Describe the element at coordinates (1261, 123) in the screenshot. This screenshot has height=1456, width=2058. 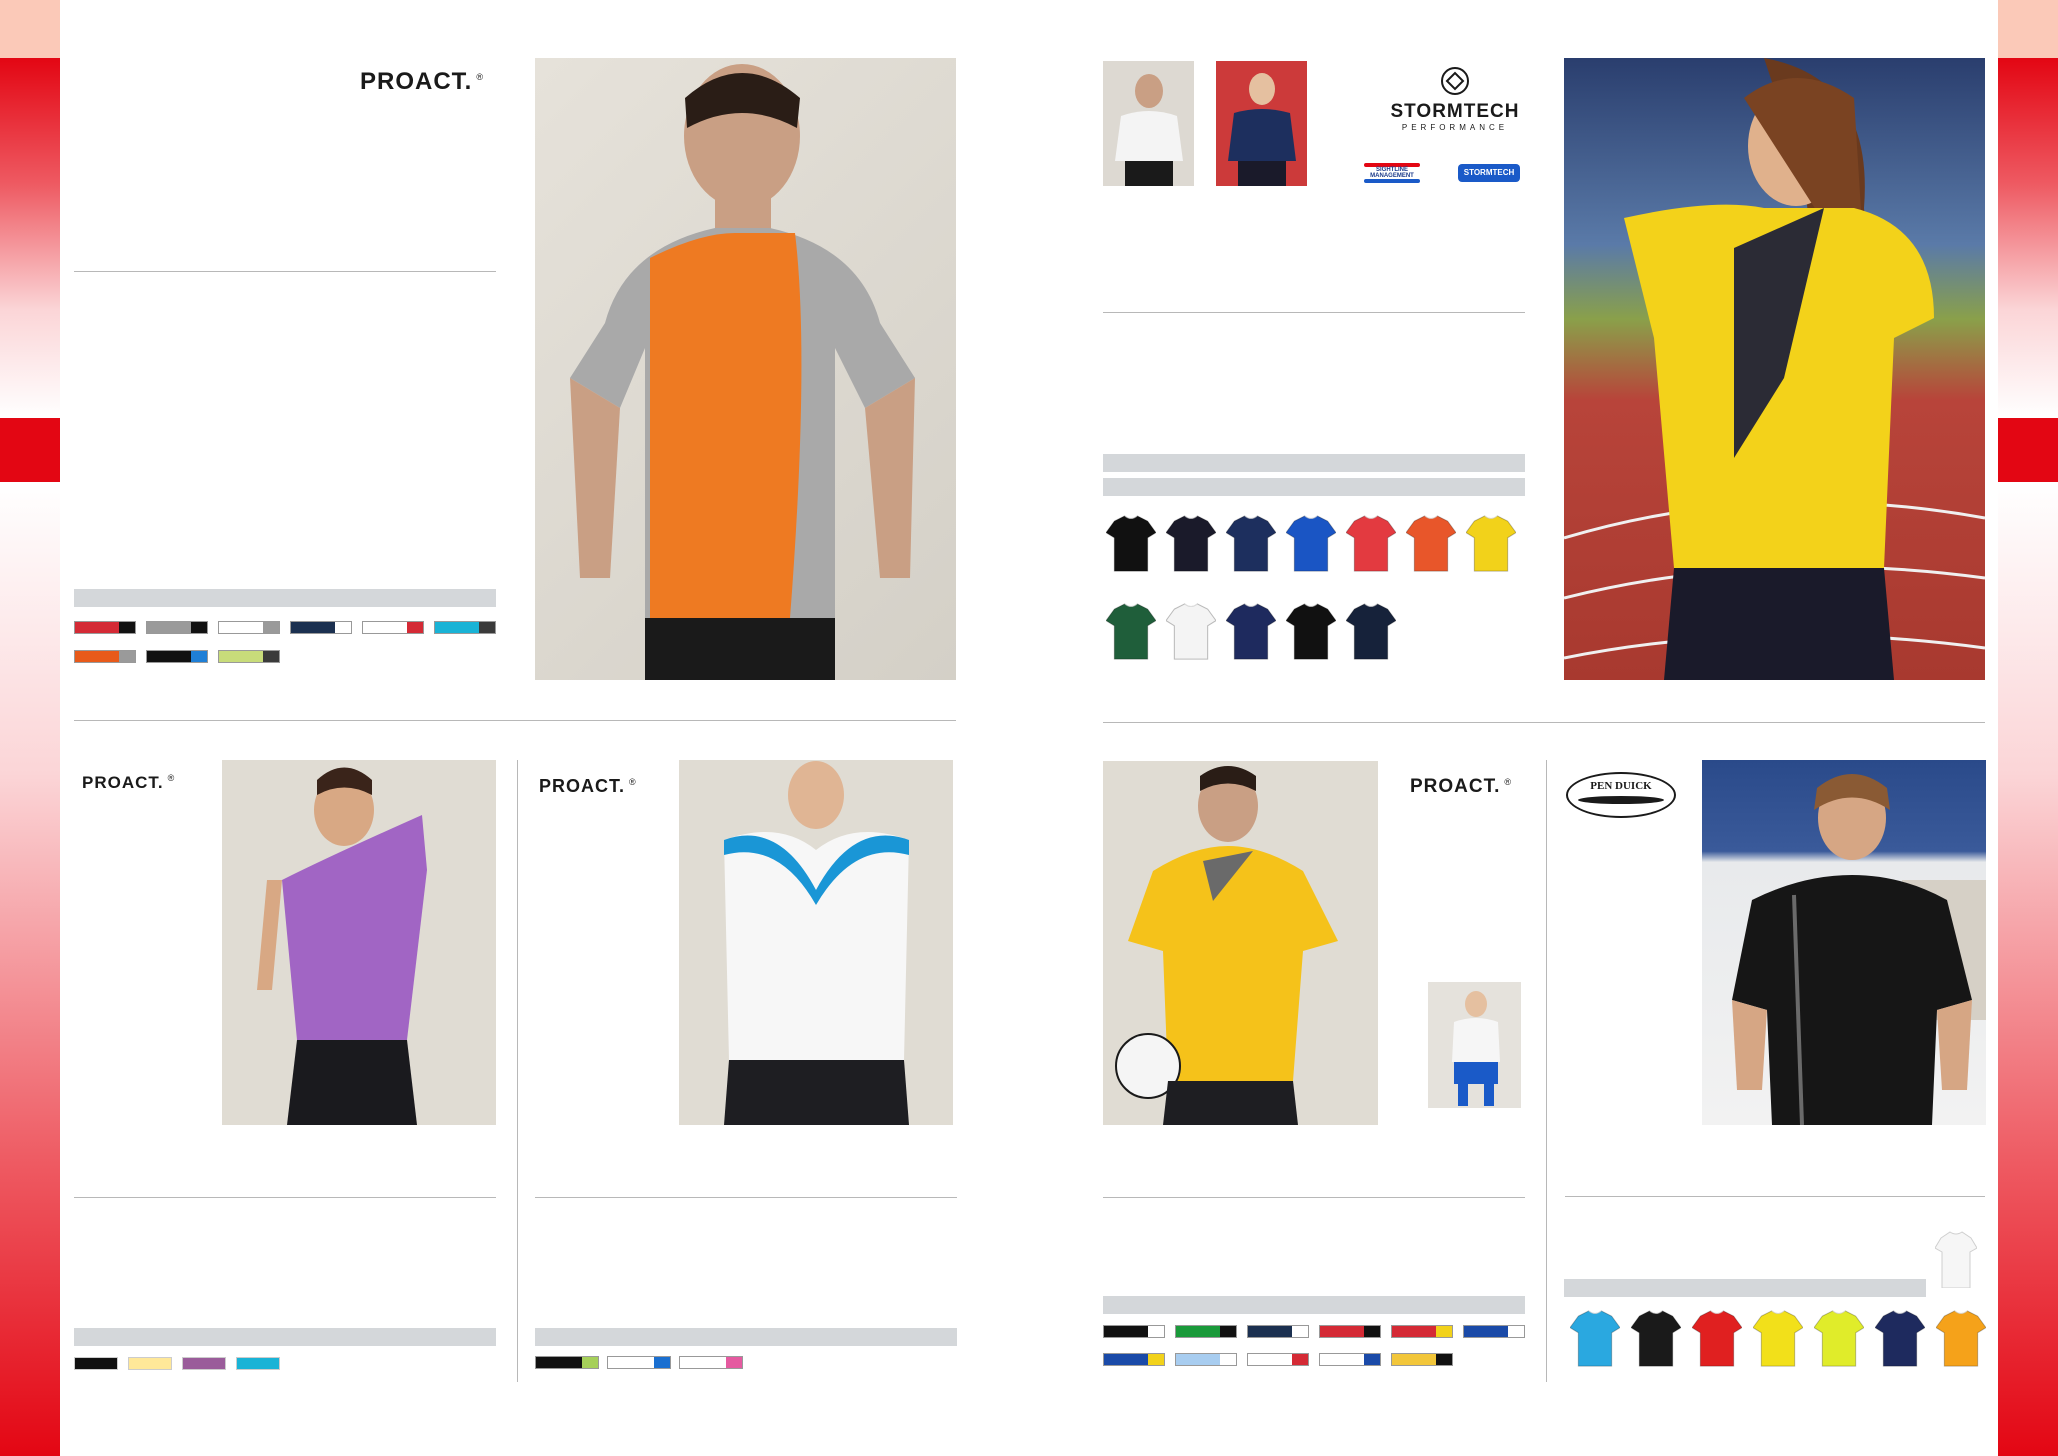
I see `product-2-thumb-boy` at that location.